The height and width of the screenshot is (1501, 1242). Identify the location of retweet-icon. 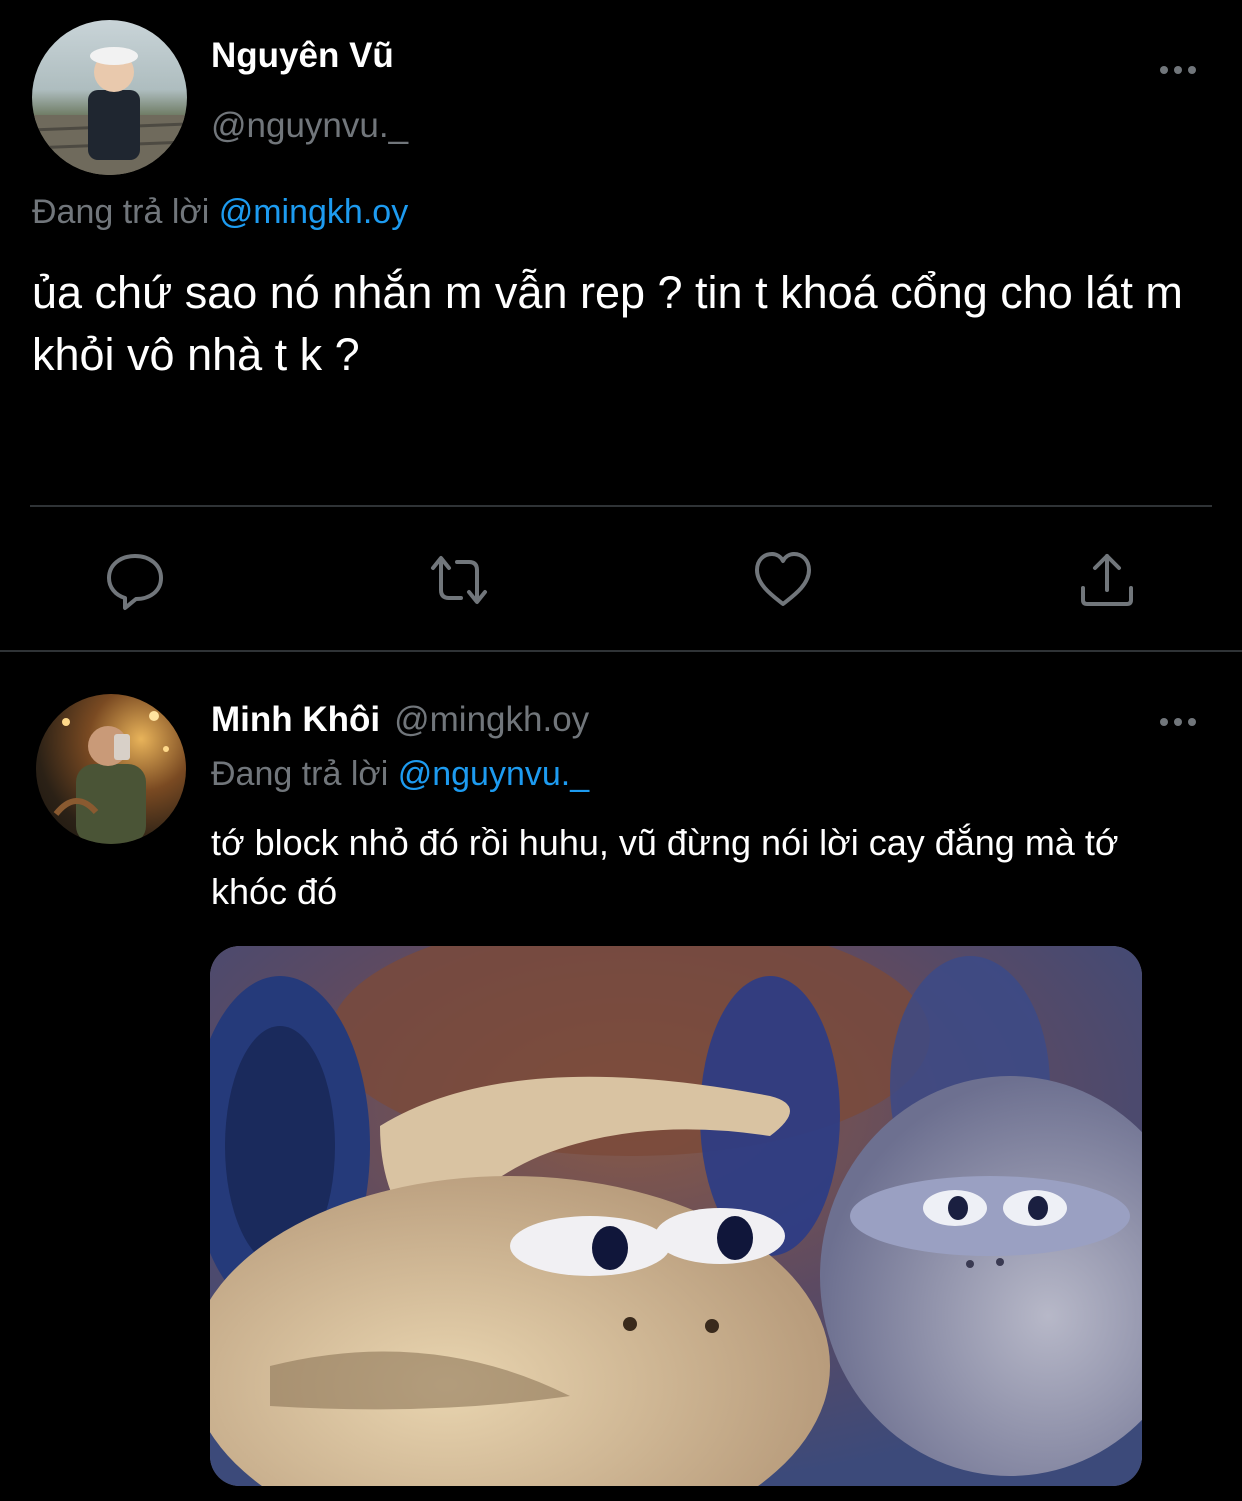
(459, 580).